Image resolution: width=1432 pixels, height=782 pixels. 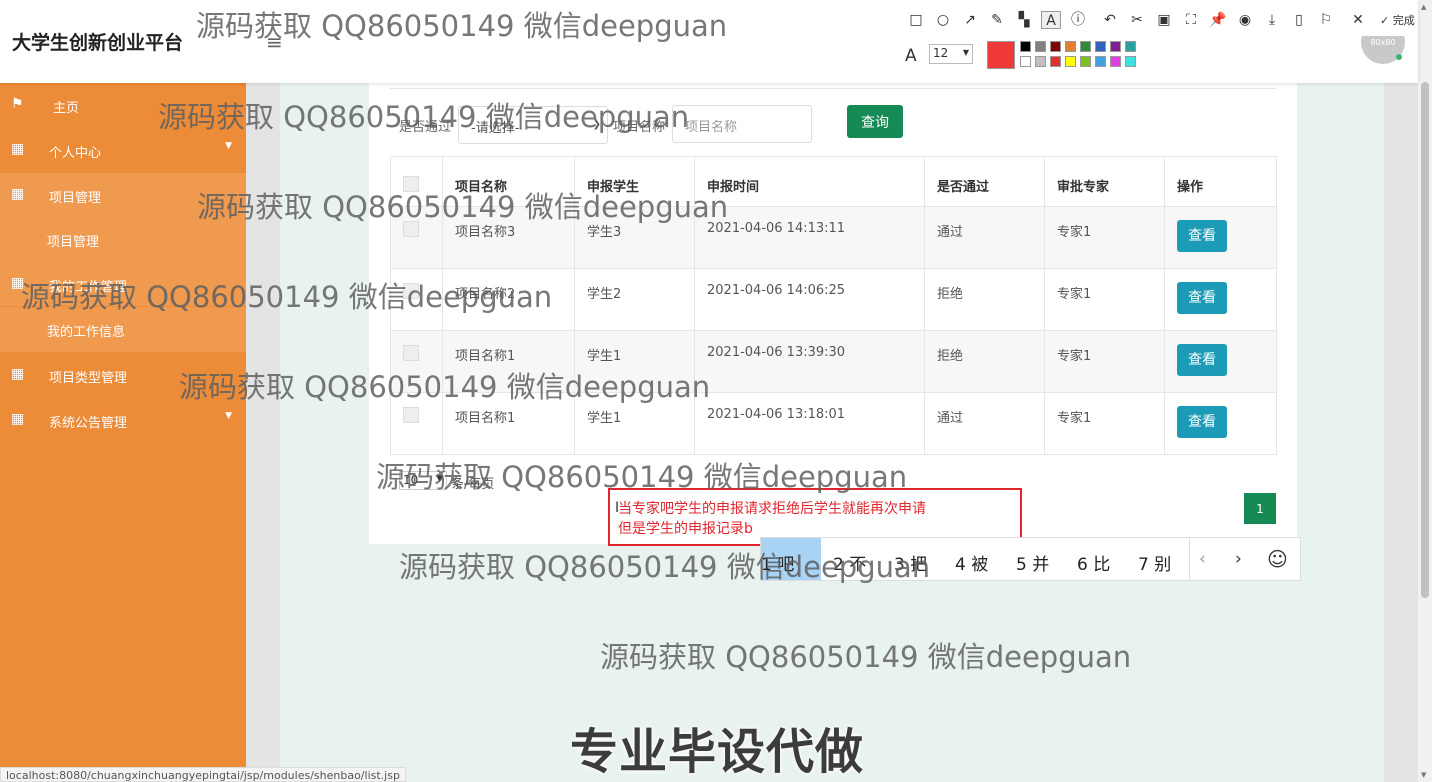 What do you see at coordinates (809, 423) in the screenshot?
I see `submit-time-cell: 2021-04-06 13:18:01` at bounding box center [809, 423].